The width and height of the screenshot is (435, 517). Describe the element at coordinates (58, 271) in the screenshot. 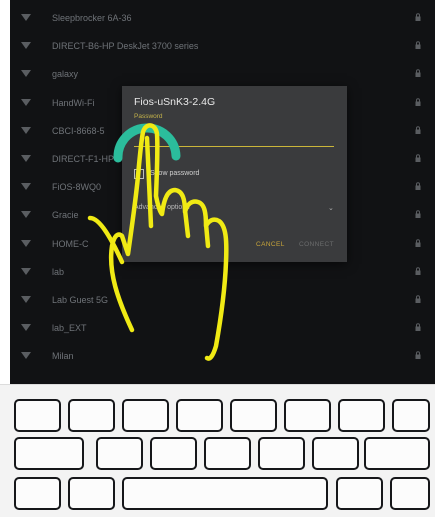

I see `network-name: lab` at that location.